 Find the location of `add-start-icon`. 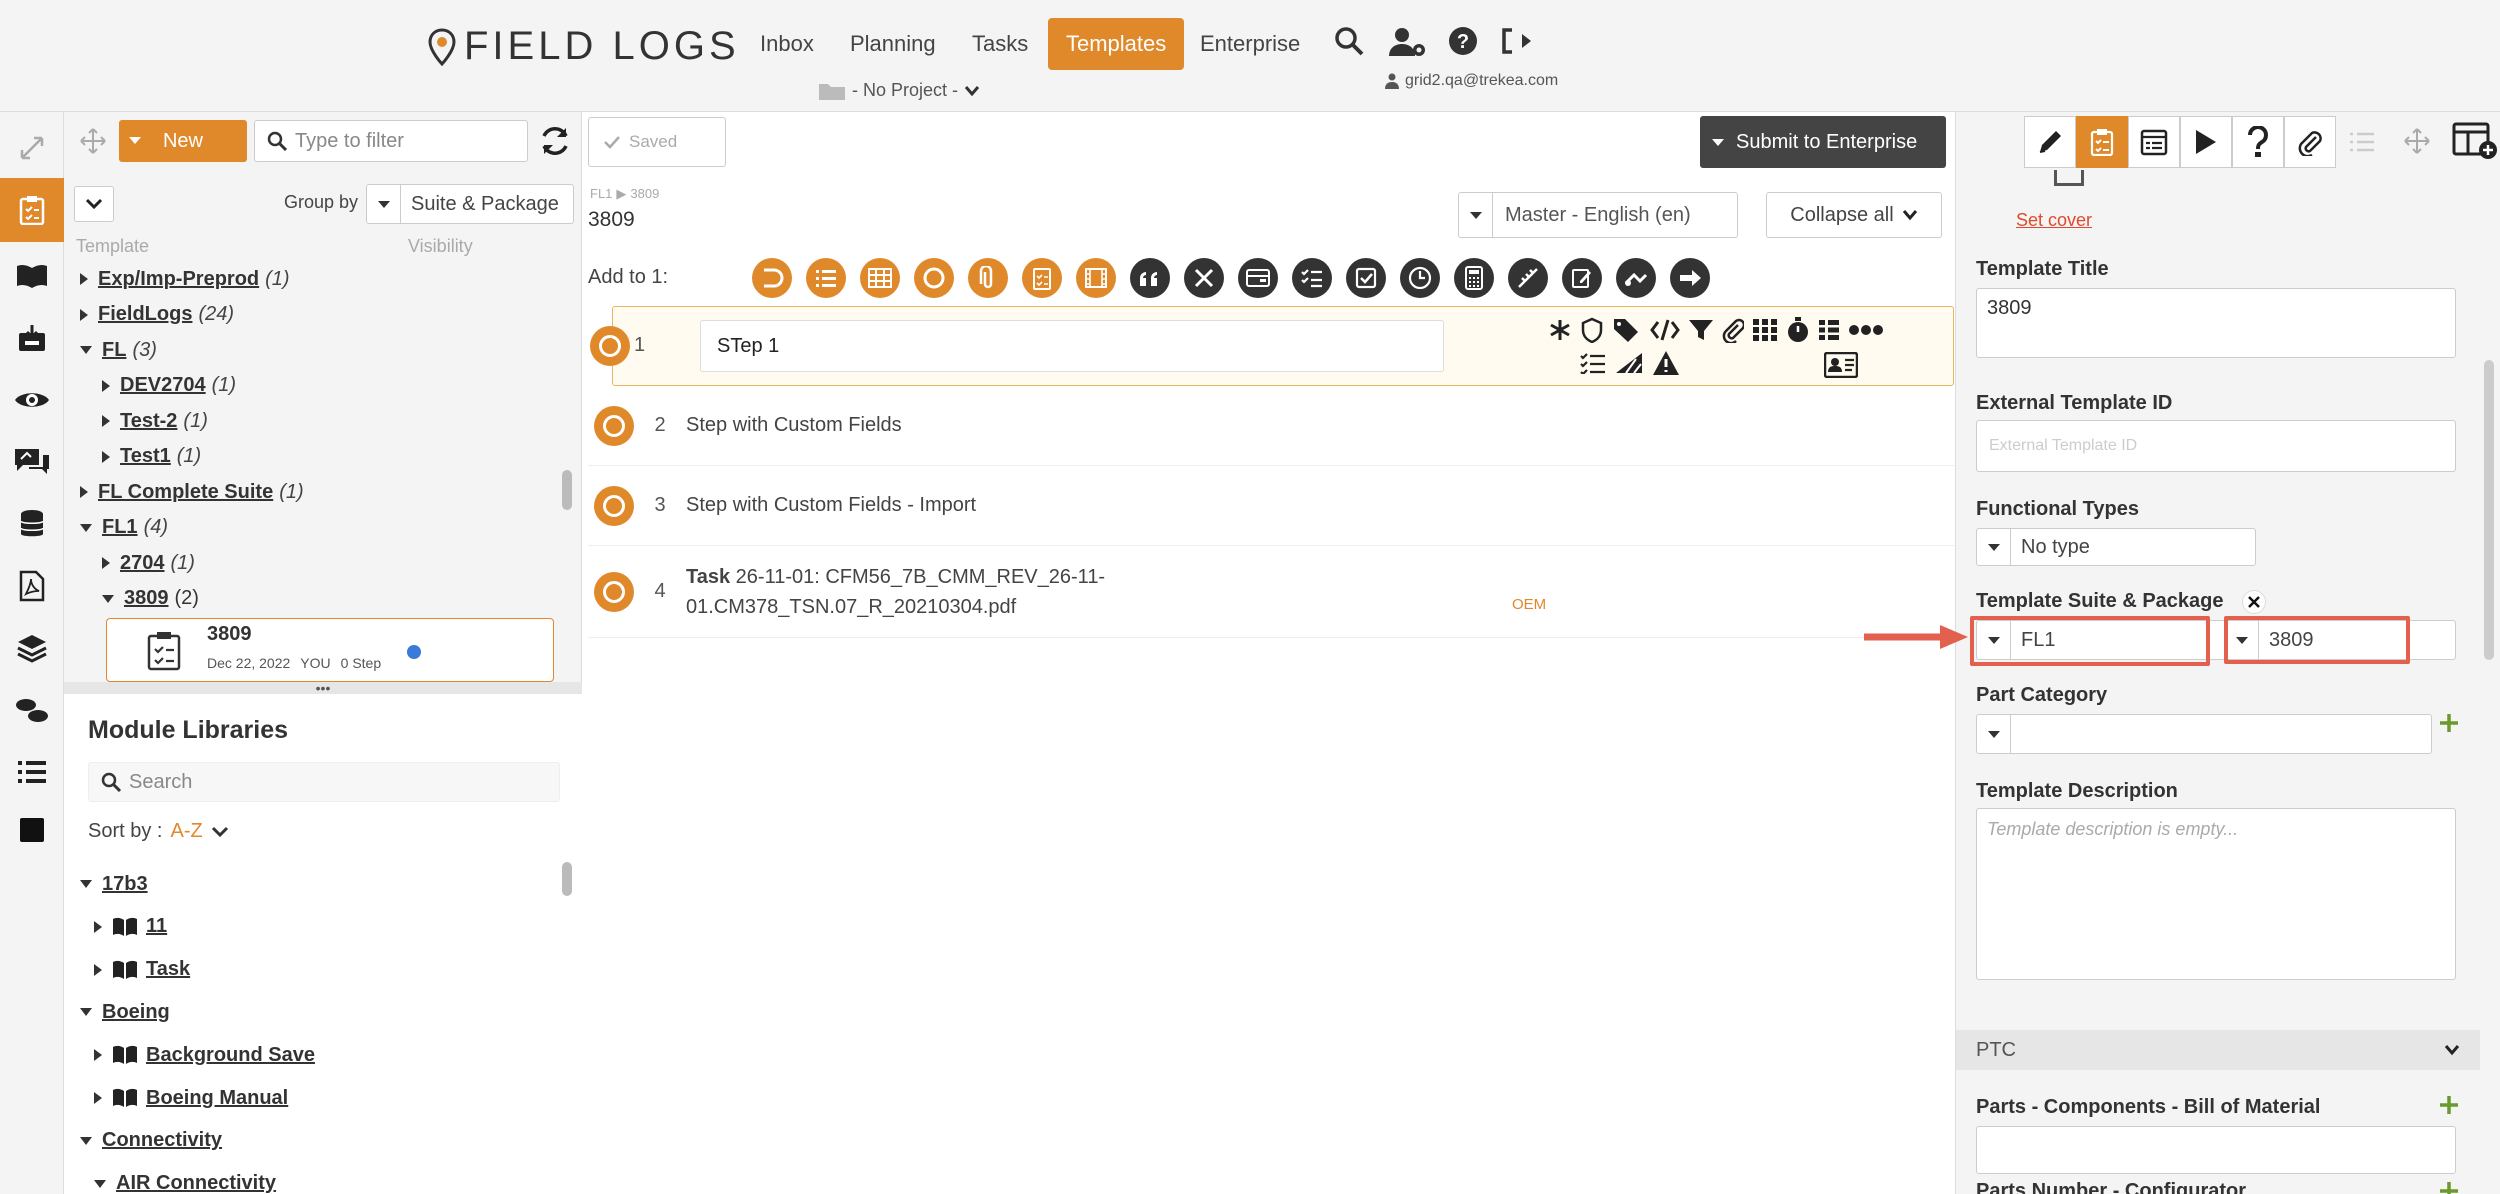

add-start-icon is located at coordinates (772, 278).